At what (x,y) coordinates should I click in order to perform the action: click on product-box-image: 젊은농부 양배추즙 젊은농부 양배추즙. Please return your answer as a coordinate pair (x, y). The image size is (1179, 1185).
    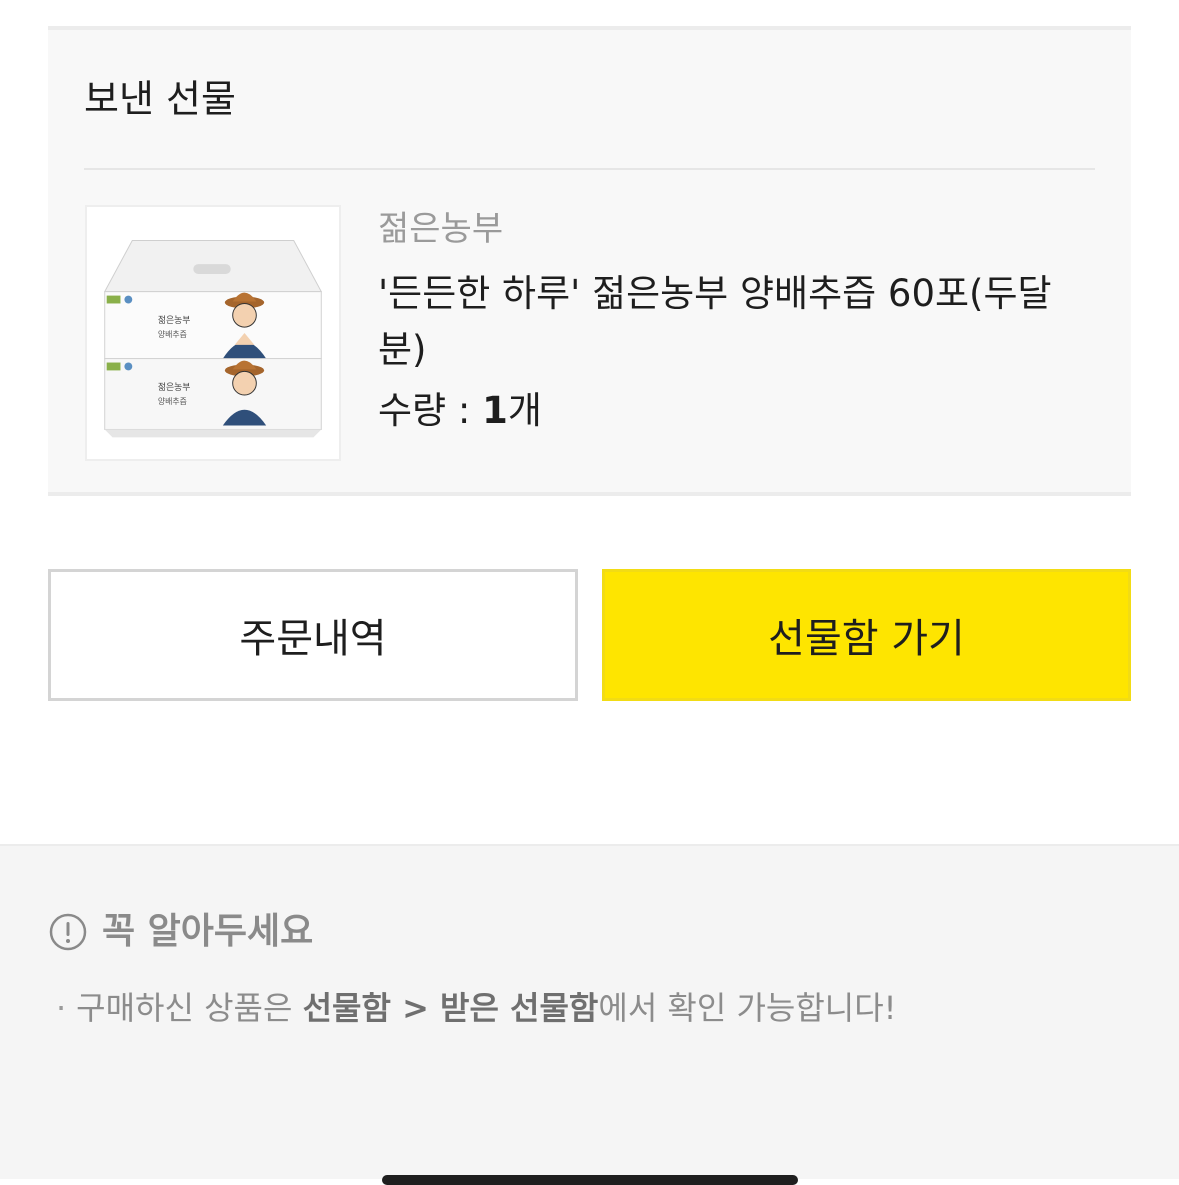
    Looking at the image, I should click on (213, 338).